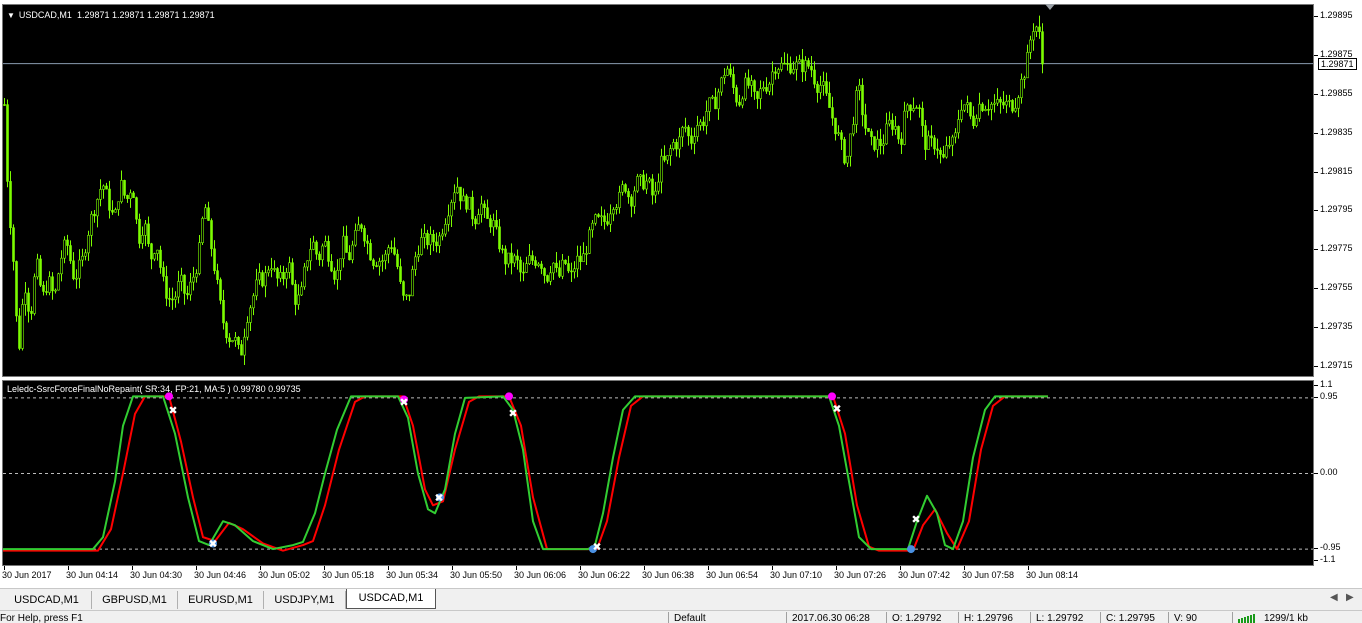  Describe the element at coordinates (1338, 472) in the screenshot. I see `indicator-scale: 1.1 0.95 0.00 -0.95 -1.1` at that location.